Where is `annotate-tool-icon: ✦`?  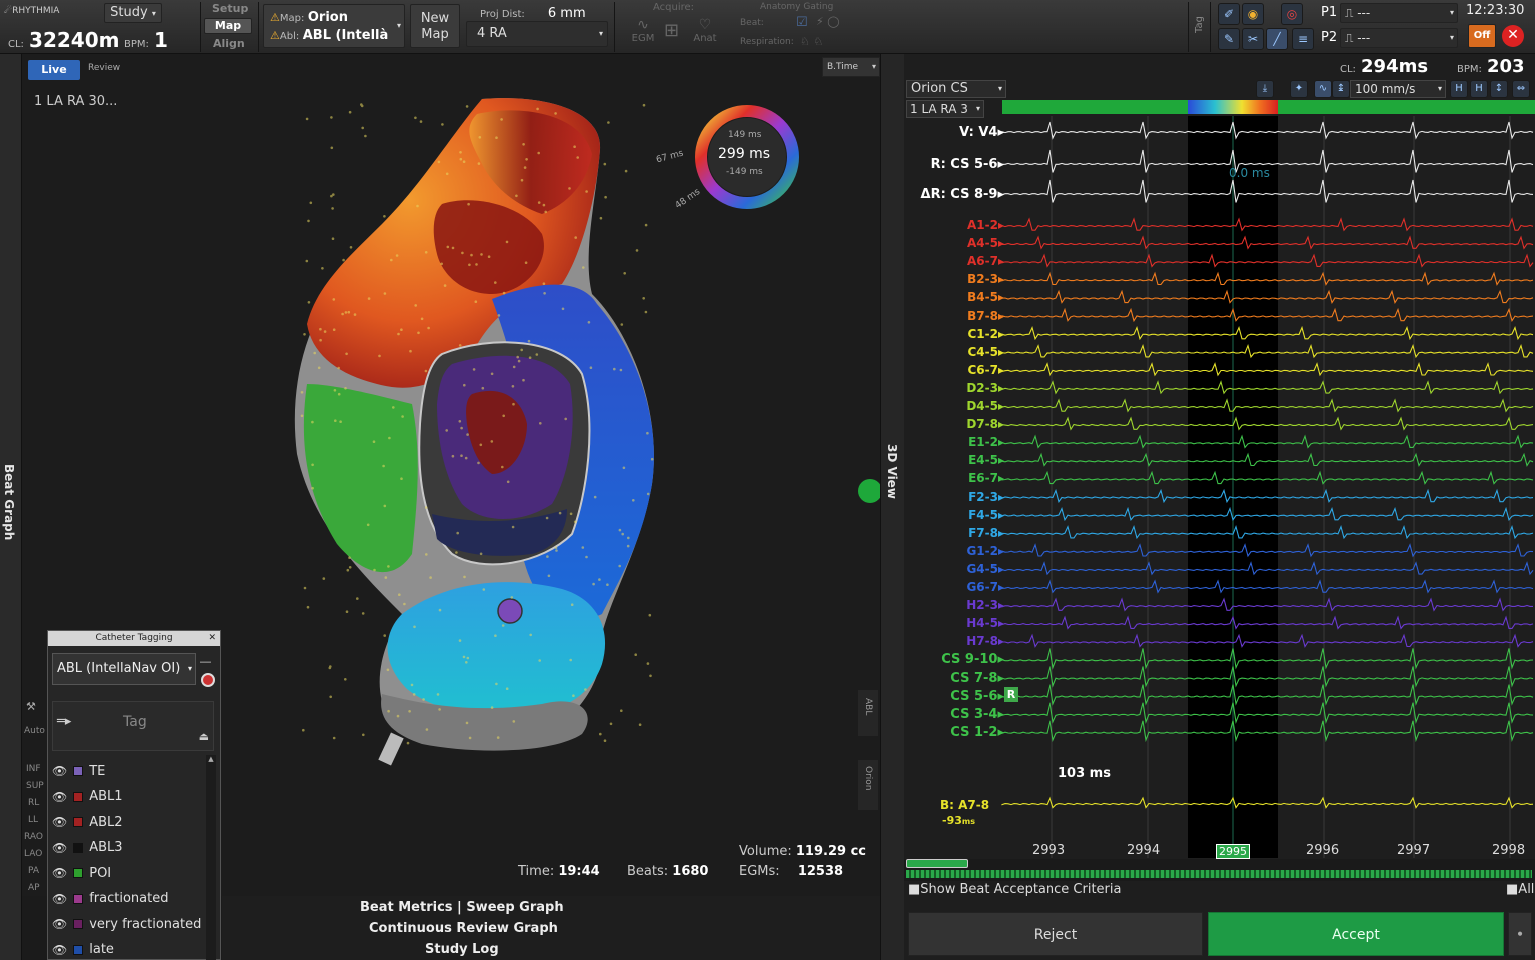 annotate-tool-icon: ✦ is located at coordinates (1299, 89).